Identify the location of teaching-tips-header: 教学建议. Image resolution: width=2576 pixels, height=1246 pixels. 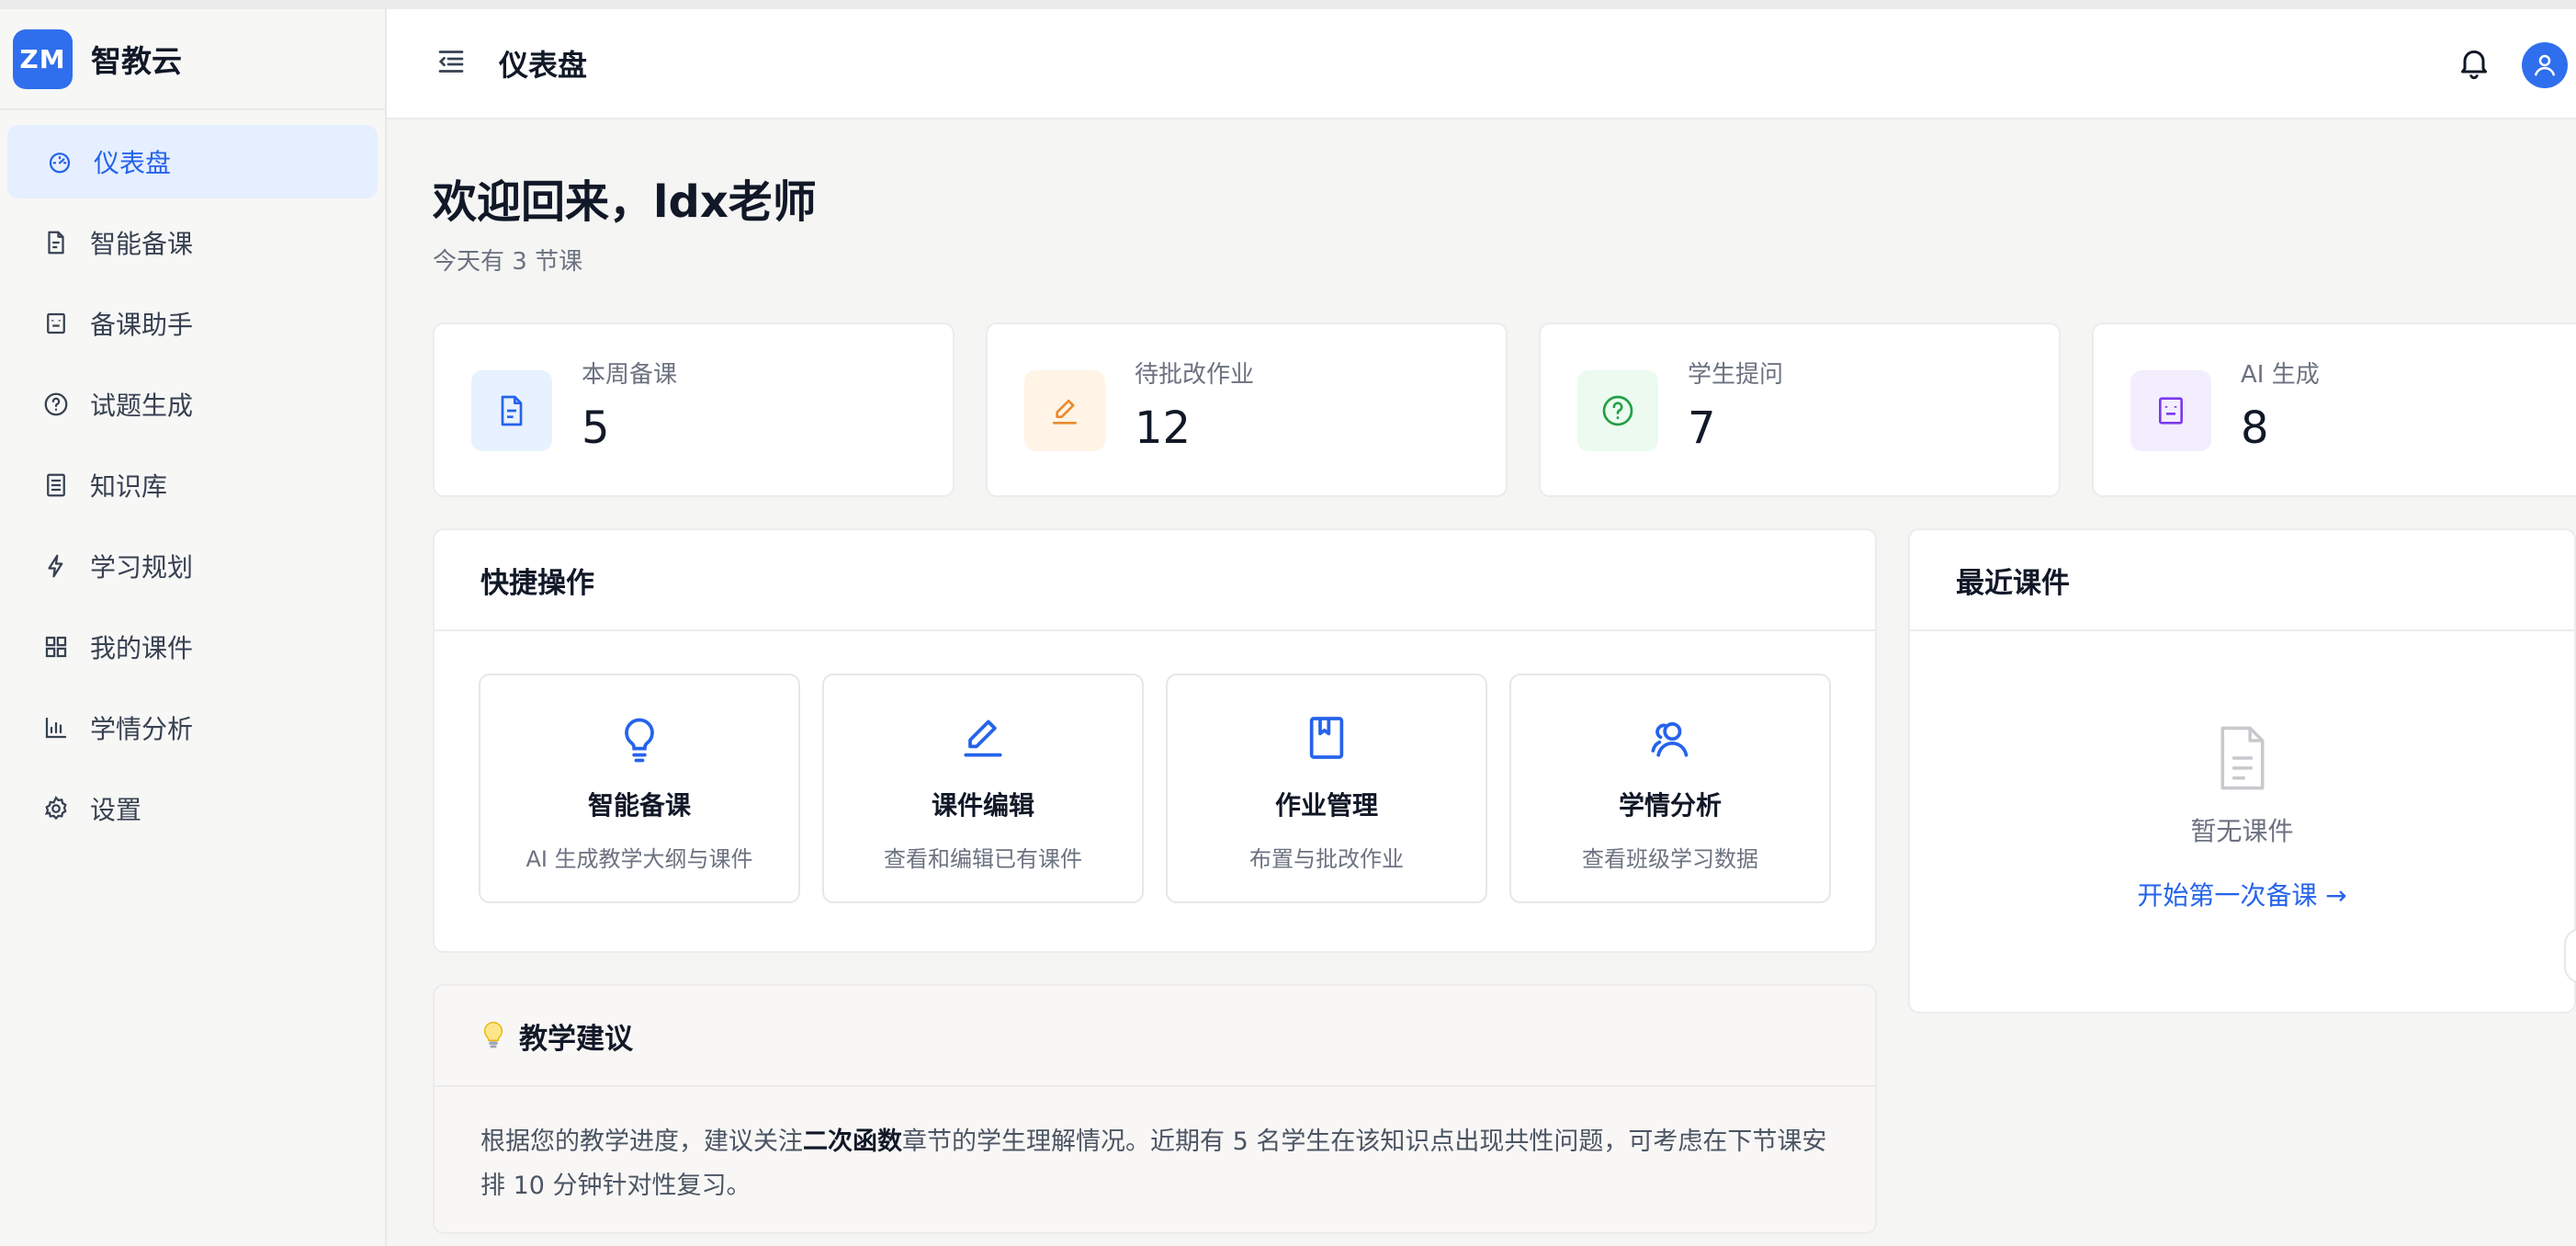
(1155, 1036).